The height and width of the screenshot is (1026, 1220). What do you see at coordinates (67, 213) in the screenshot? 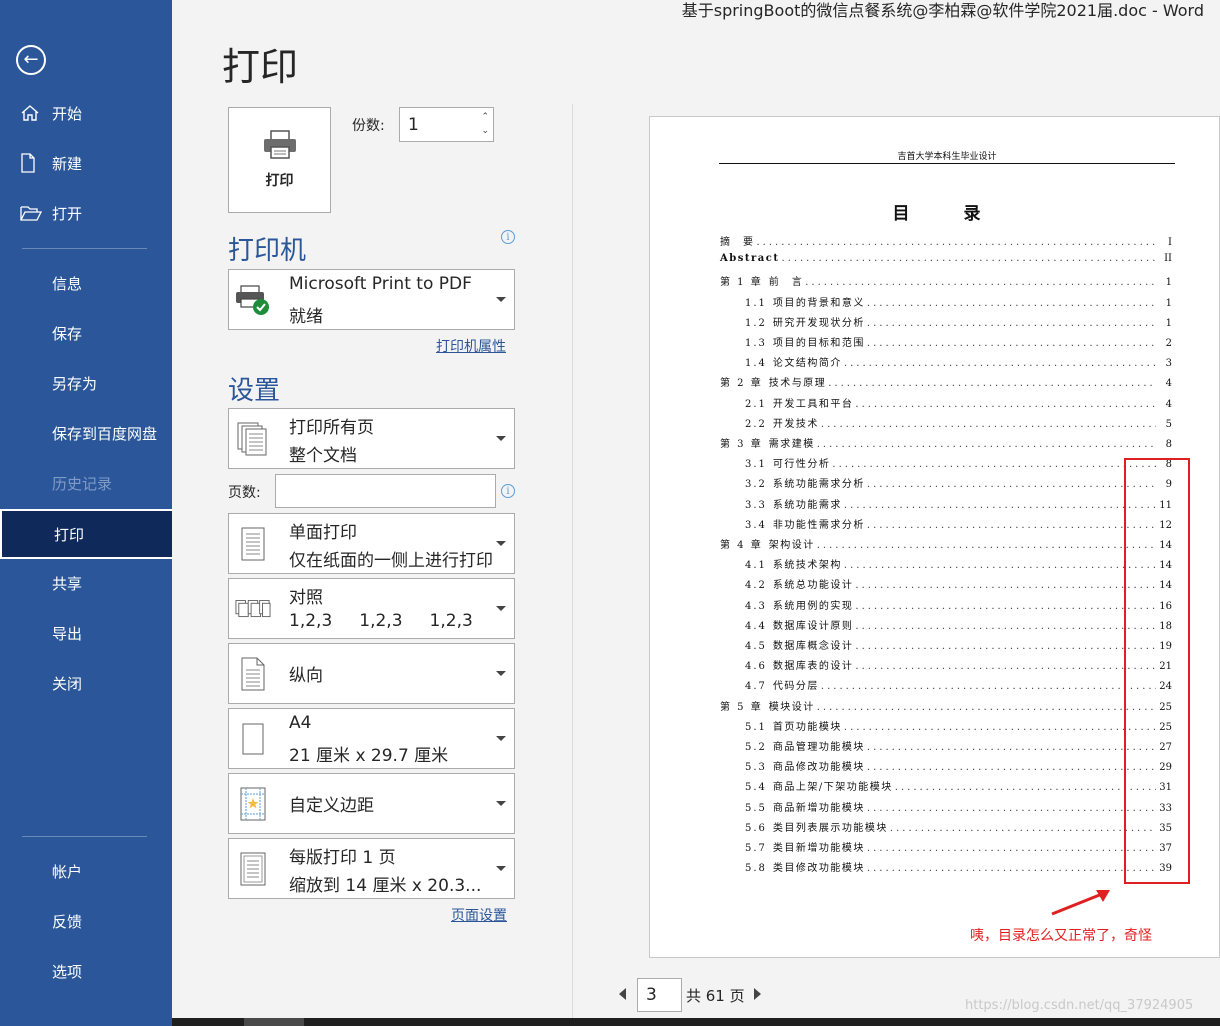
I see `sidebar-item-label: 打开` at bounding box center [67, 213].